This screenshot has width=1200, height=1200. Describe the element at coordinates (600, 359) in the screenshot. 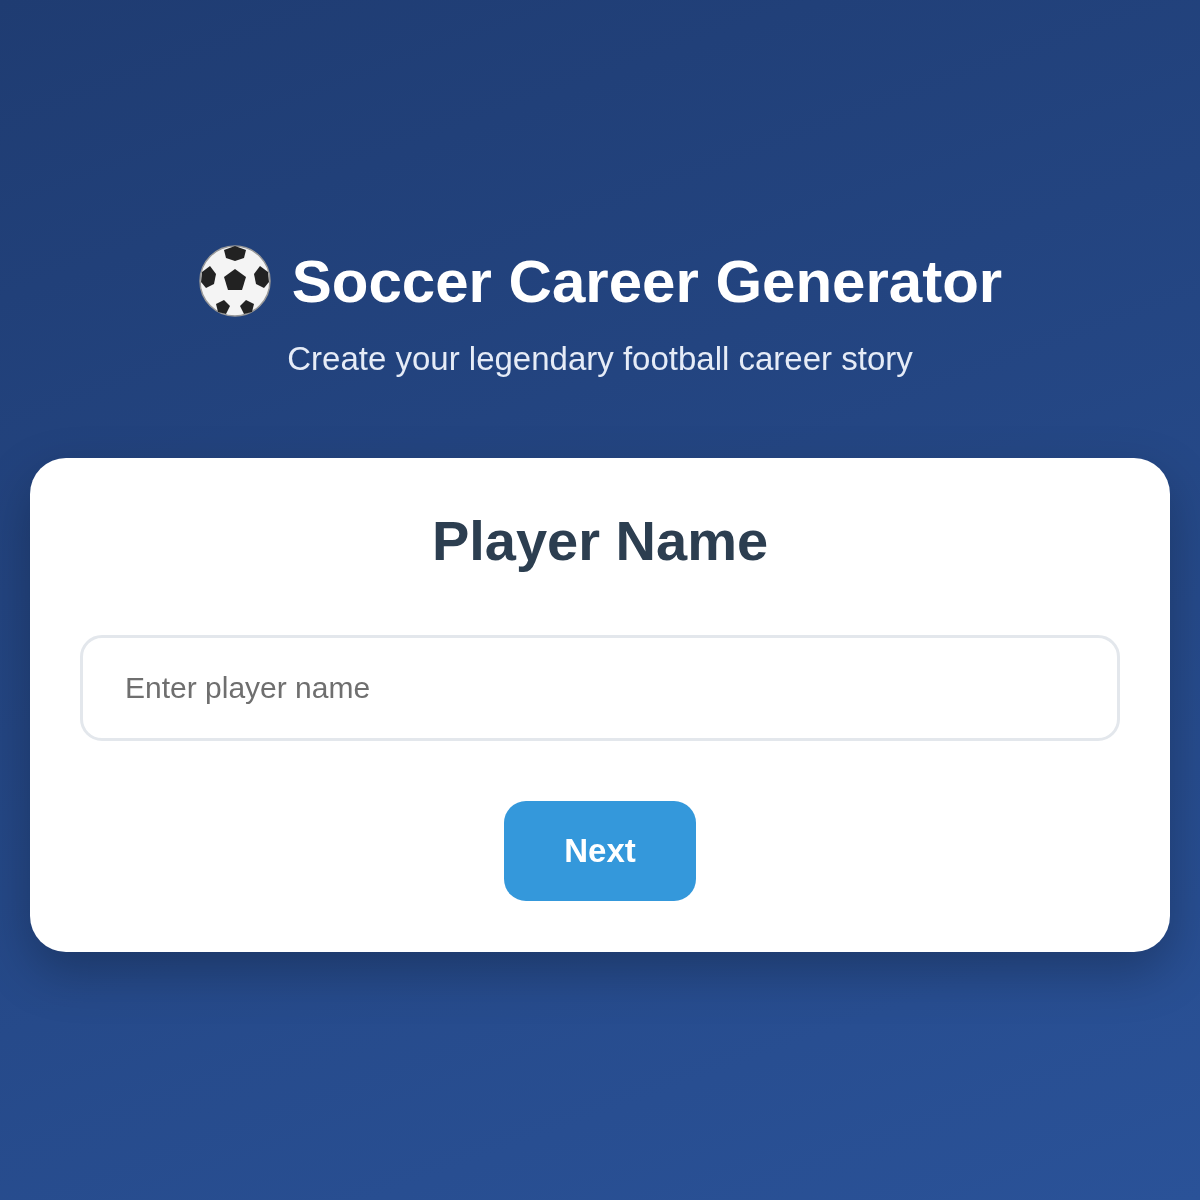

I see `app-subtitle: Create your legendary football career story` at that location.